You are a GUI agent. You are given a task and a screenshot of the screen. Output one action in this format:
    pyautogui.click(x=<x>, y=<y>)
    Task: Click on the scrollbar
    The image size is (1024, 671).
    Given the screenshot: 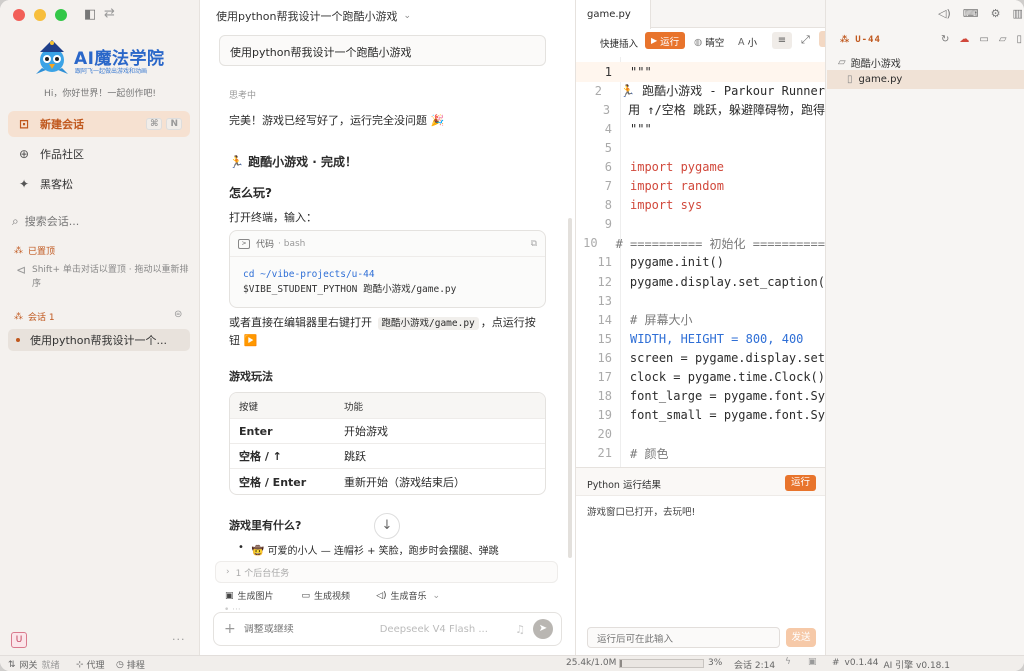 What is the action you would take?
    pyautogui.click(x=570, y=388)
    